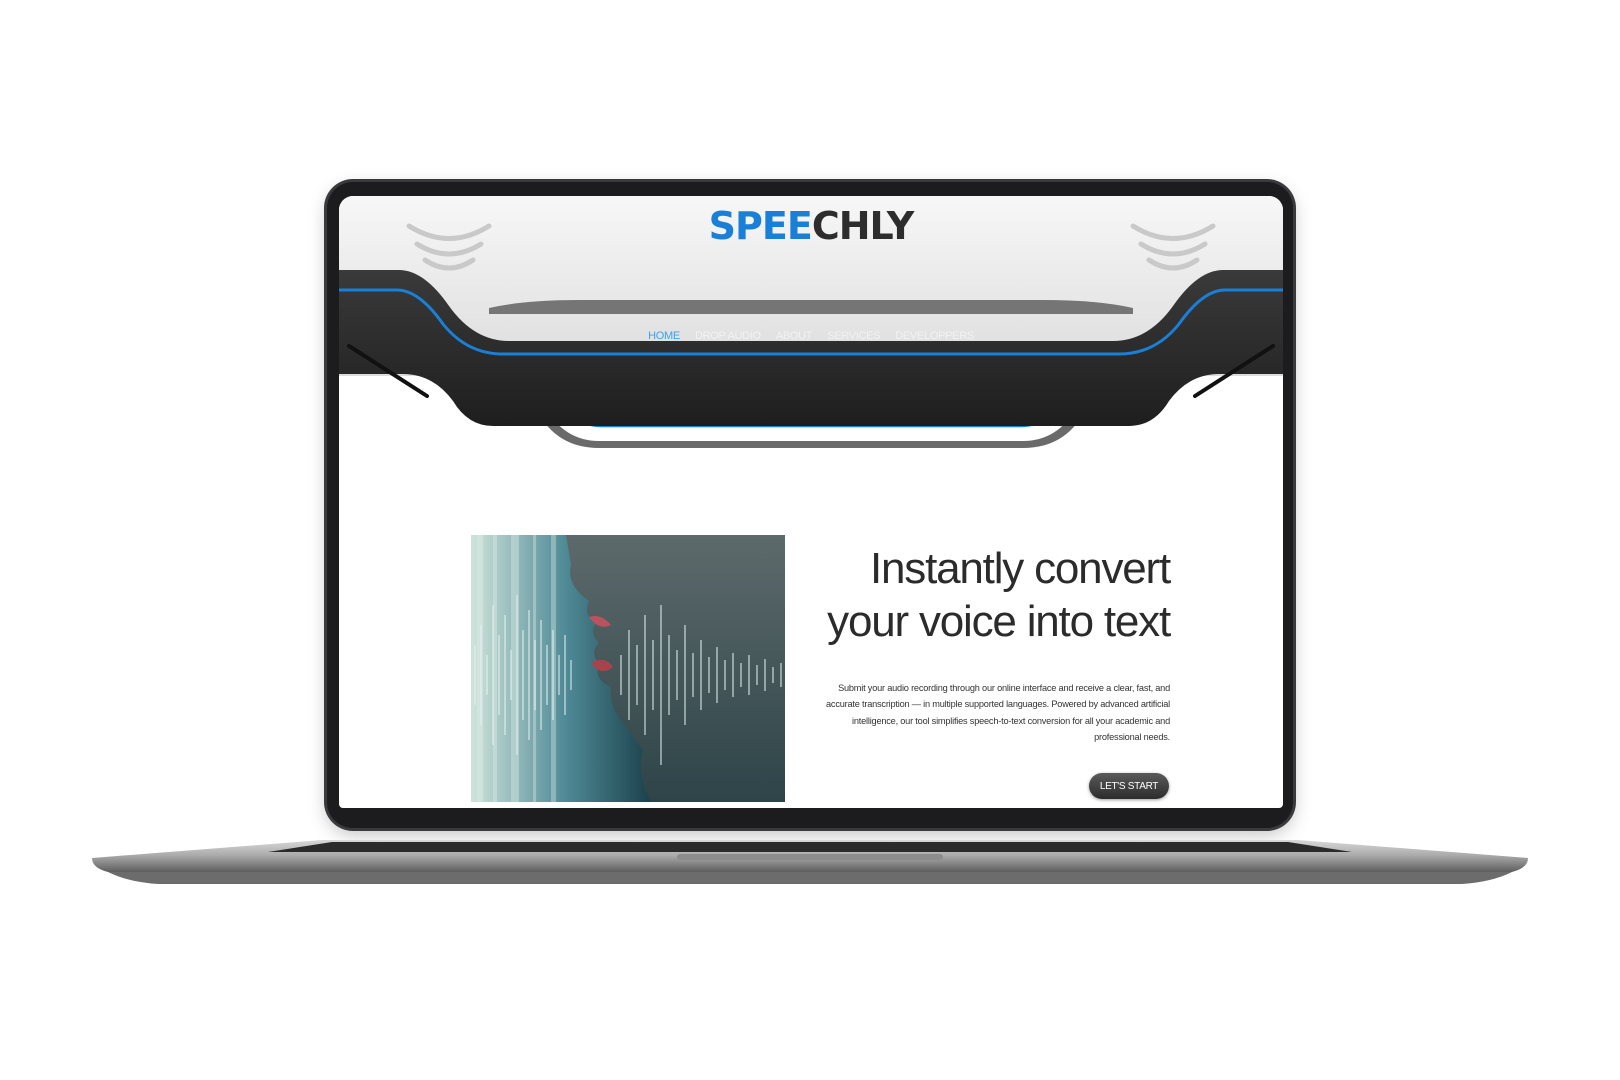 The width and height of the screenshot is (1620, 1080). Describe the element at coordinates (810, 862) in the screenshot. I see `laptop-base` at that location.